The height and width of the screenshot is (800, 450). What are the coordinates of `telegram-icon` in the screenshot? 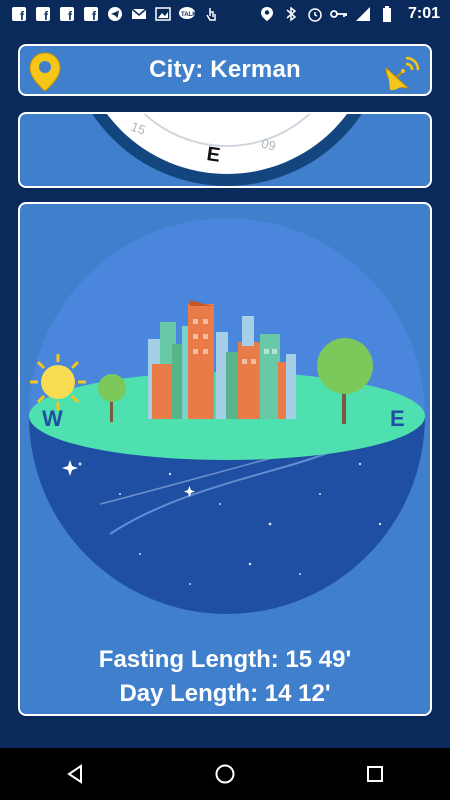 It's located at (115, 14).